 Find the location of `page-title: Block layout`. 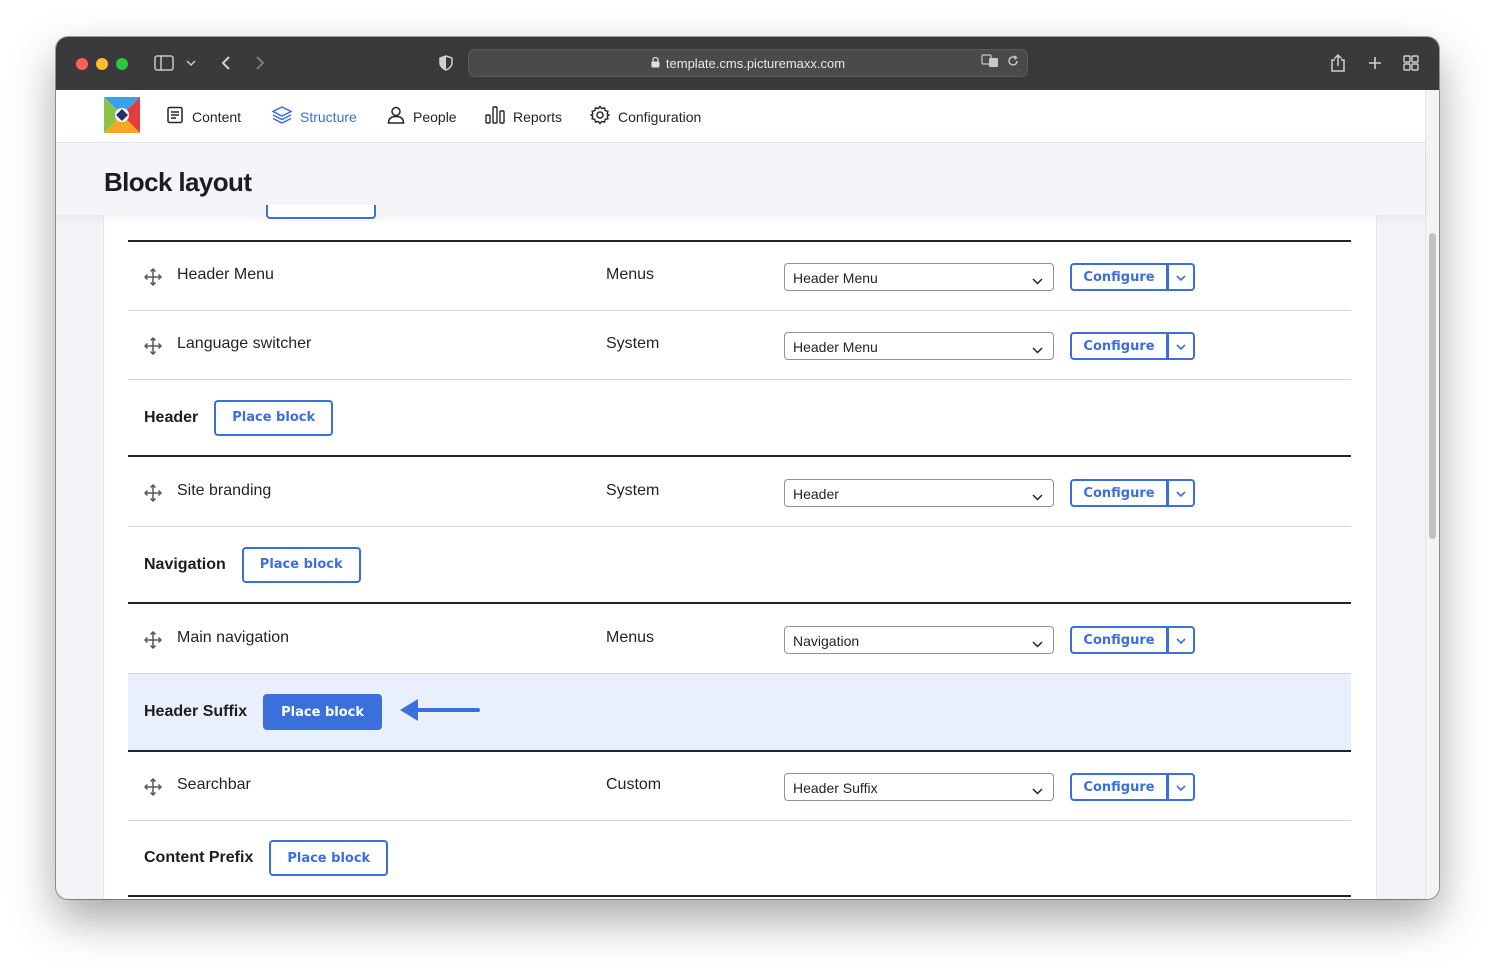

page-title: Block layout is located at coordinates (178, 182).